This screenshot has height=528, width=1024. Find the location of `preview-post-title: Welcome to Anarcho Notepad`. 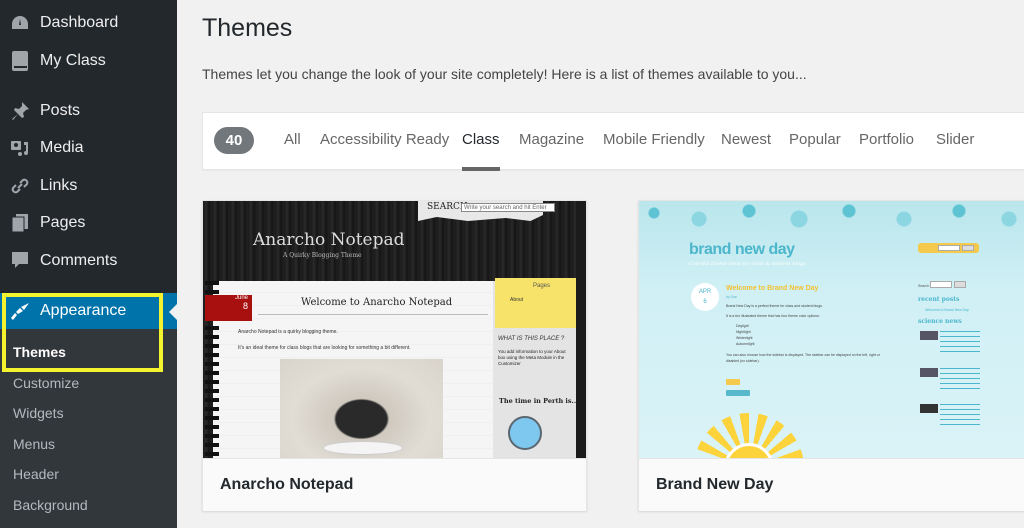

preview-post-title: Welcome to Anarcho Notepad is located at coordinates (377, 302).